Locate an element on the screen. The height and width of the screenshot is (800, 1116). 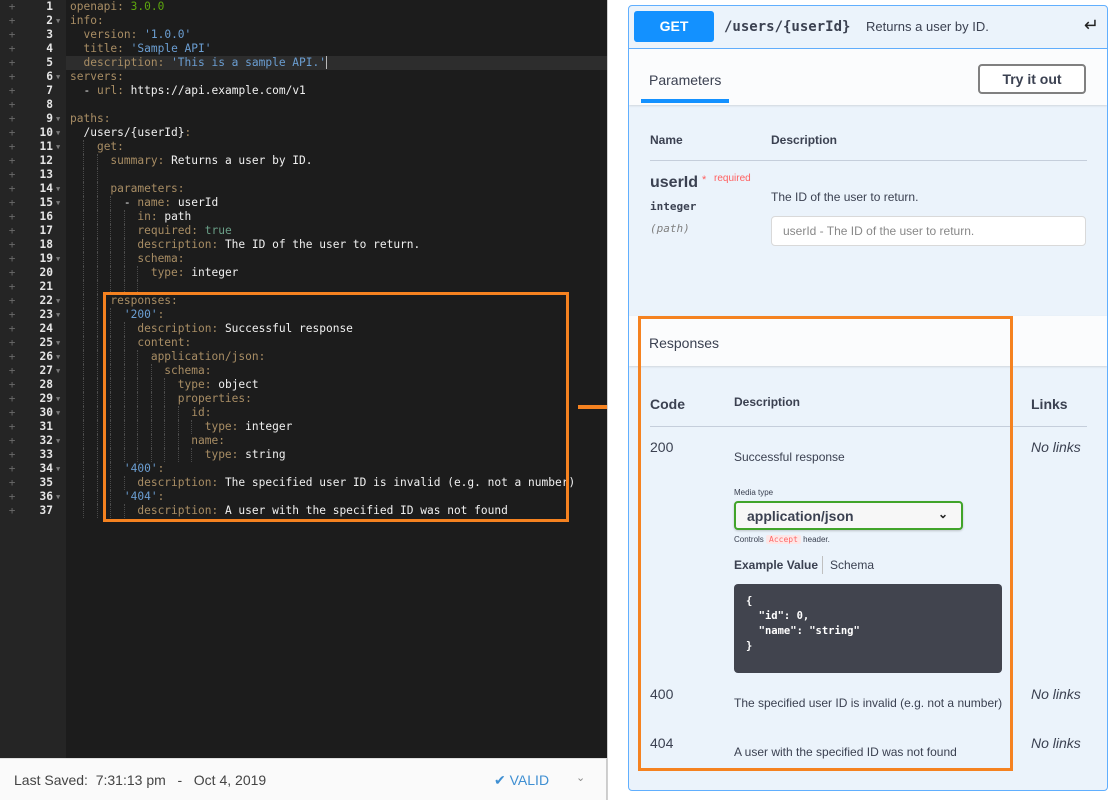
code-line: +1 openapi: 3.0.0 is located at coordinates (303, 7).